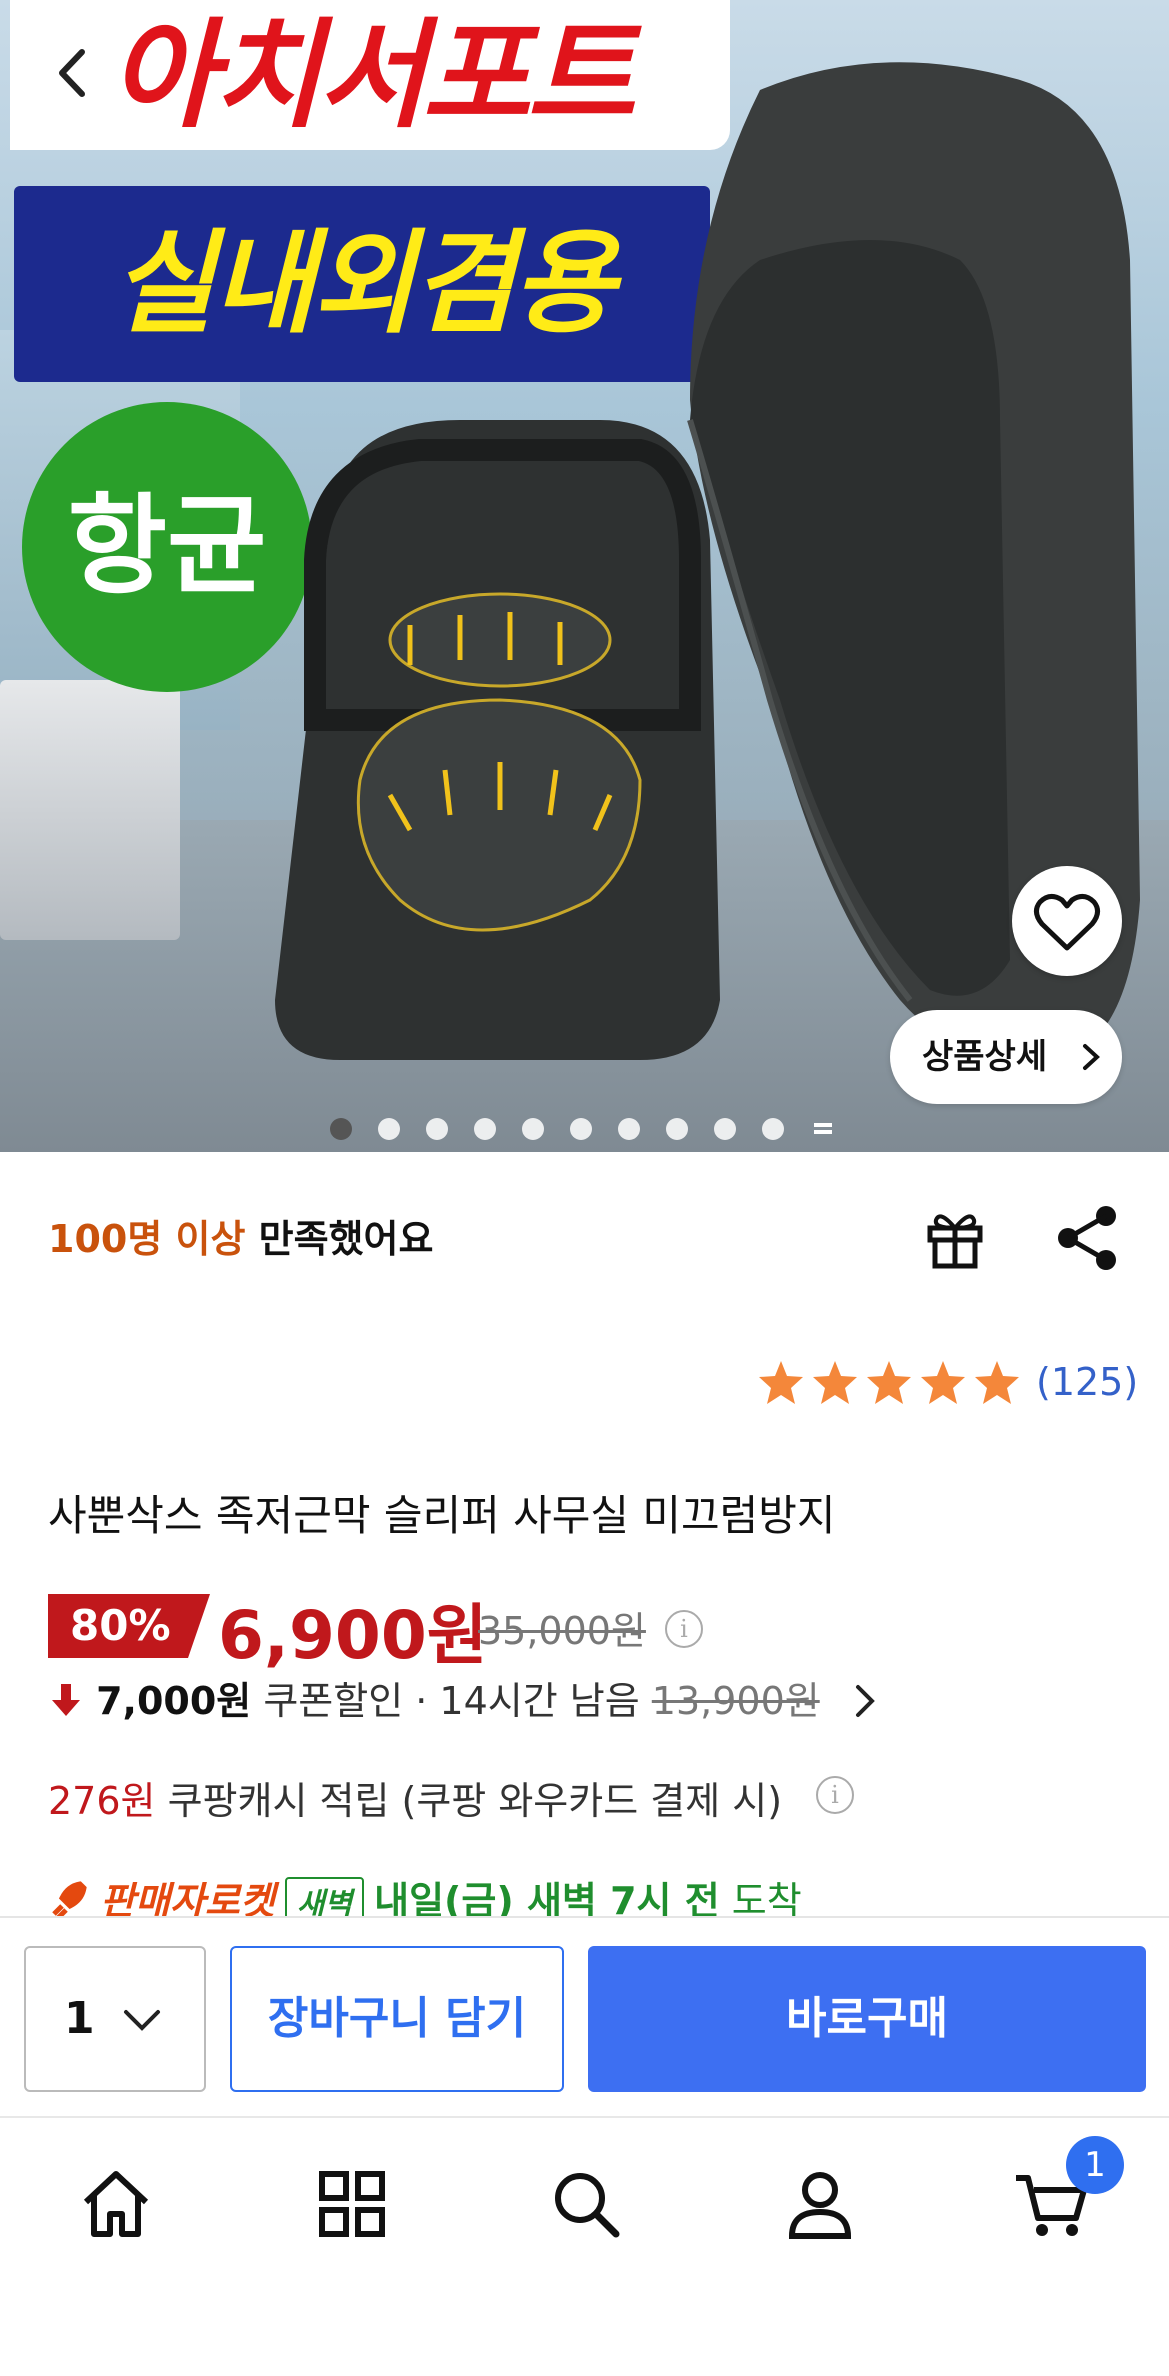 Image resolution: width=1169 pixels, height=2376 pixels. What do you see at coordinates (442, 1515) in the screenshot?
I see `product-title: 사뿐삭스 족저근막 슬리퍼 사무실 미끄럼방지` at bounding box center [442, 1515].